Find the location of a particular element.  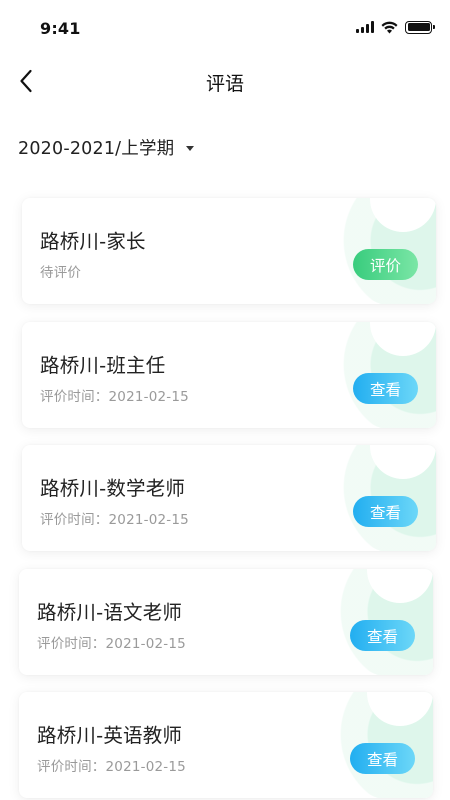

comment-card: 路桥川-班主任 评价时间：2021-02-15 查看 is located at coordinates (229, 375).